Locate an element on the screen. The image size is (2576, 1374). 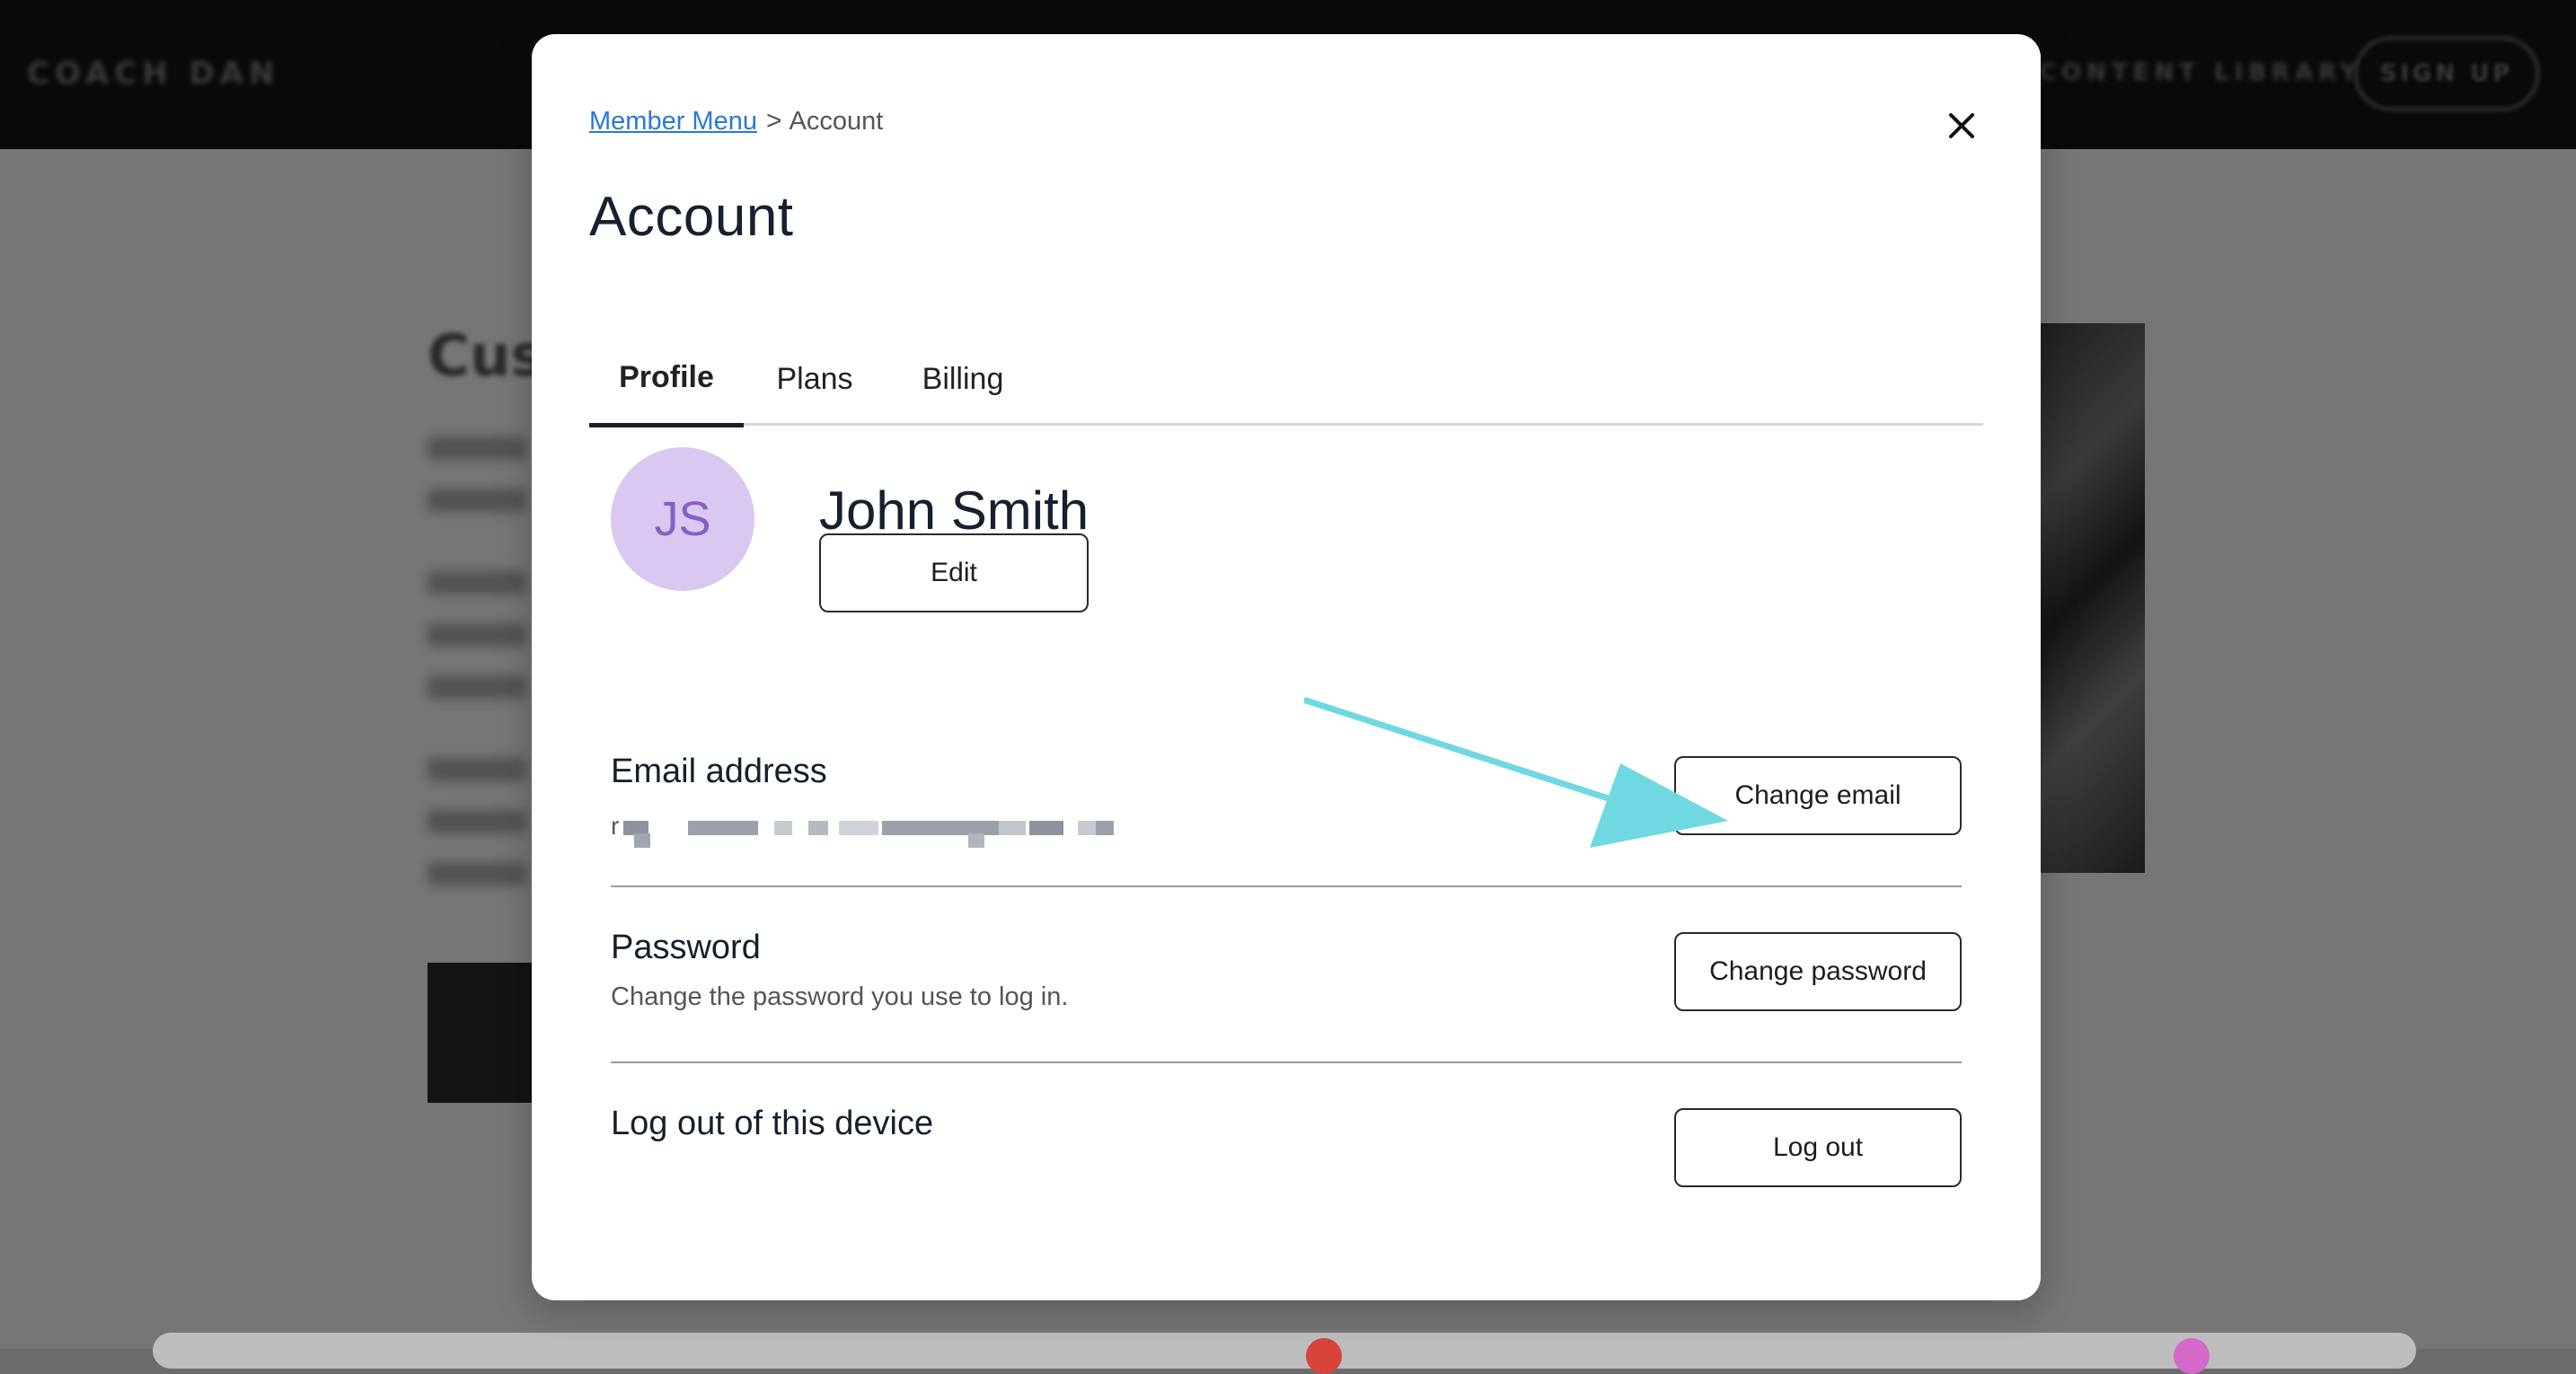
page-title: Account is located at coordinates (691, 217).